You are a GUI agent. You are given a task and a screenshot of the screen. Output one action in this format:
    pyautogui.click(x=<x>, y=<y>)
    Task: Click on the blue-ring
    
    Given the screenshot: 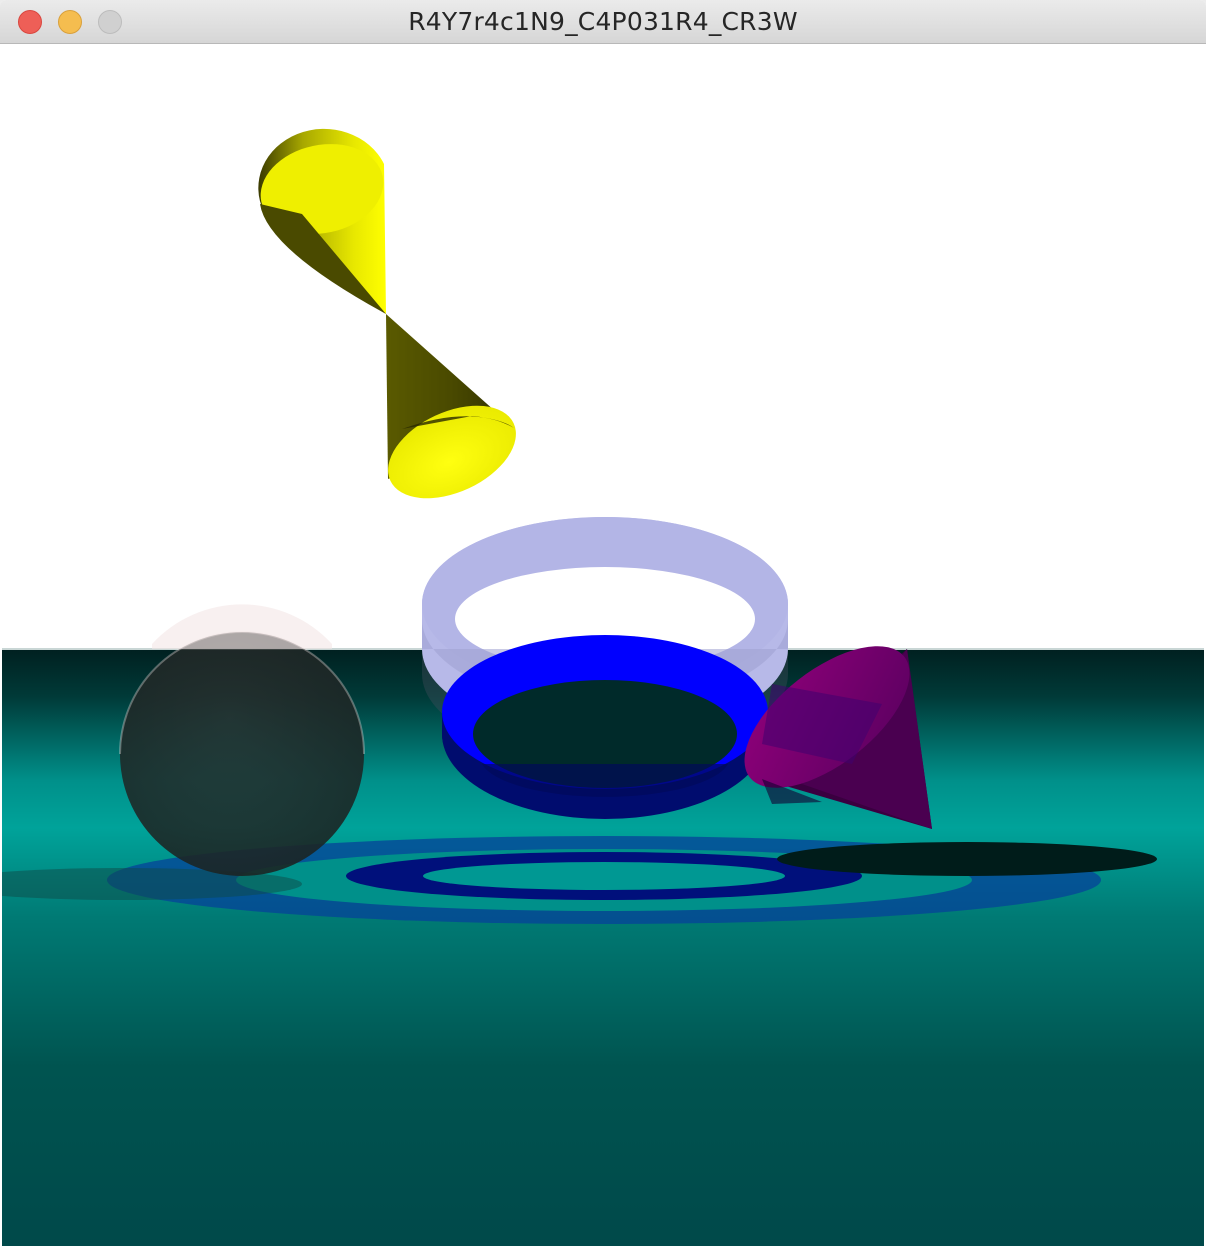 What is the action you would take?
    pyautogui.click(x=605, y=727)
    